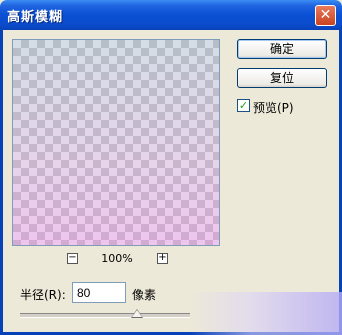  What do you see at coordinates (162, 258) in the screenshot?
I see `zoom-in-icon: +` at bounding box center [162, 258].